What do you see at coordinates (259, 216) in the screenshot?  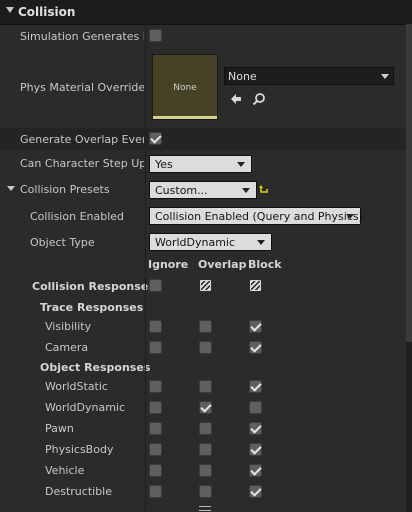 I see `collision-enabled-value: Collision Enabled (Query and Physics)` at bounding box center [259, 216].